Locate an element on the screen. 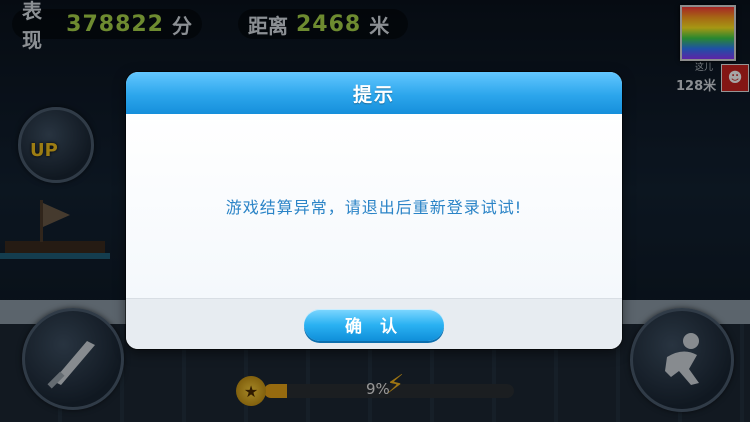  confirm-button: 确 认 is located at coordinates (374, 324).